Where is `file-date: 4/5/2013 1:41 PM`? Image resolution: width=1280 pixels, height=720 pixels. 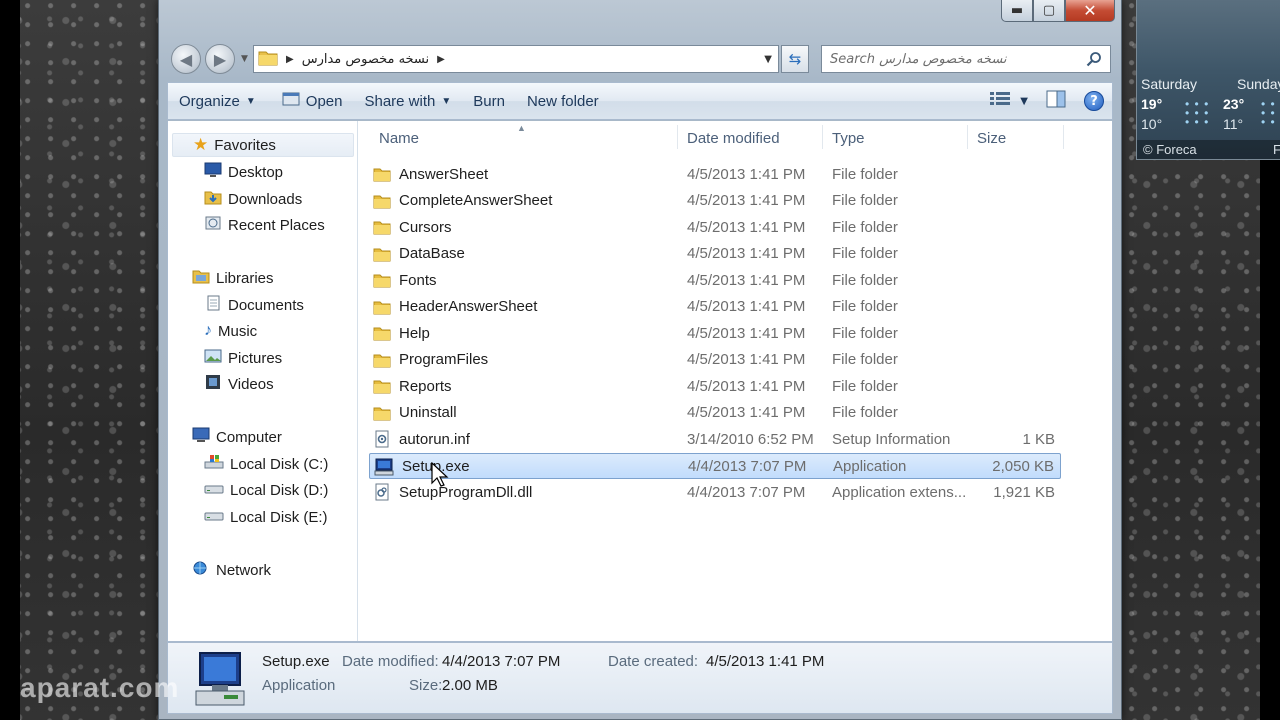
file-date: 4/5/2013 1:41 PM is located at coordinates (746, 359).